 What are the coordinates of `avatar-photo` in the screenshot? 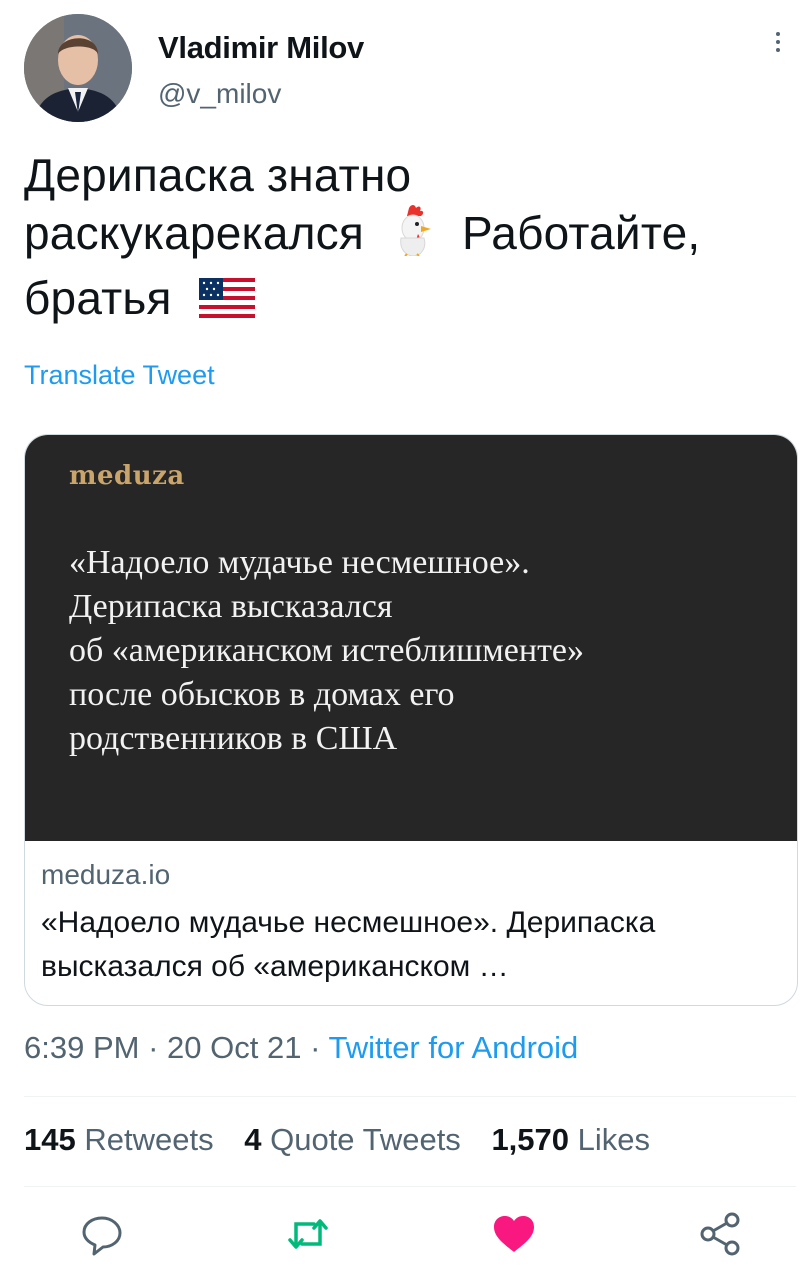 It's located at (78, 68).